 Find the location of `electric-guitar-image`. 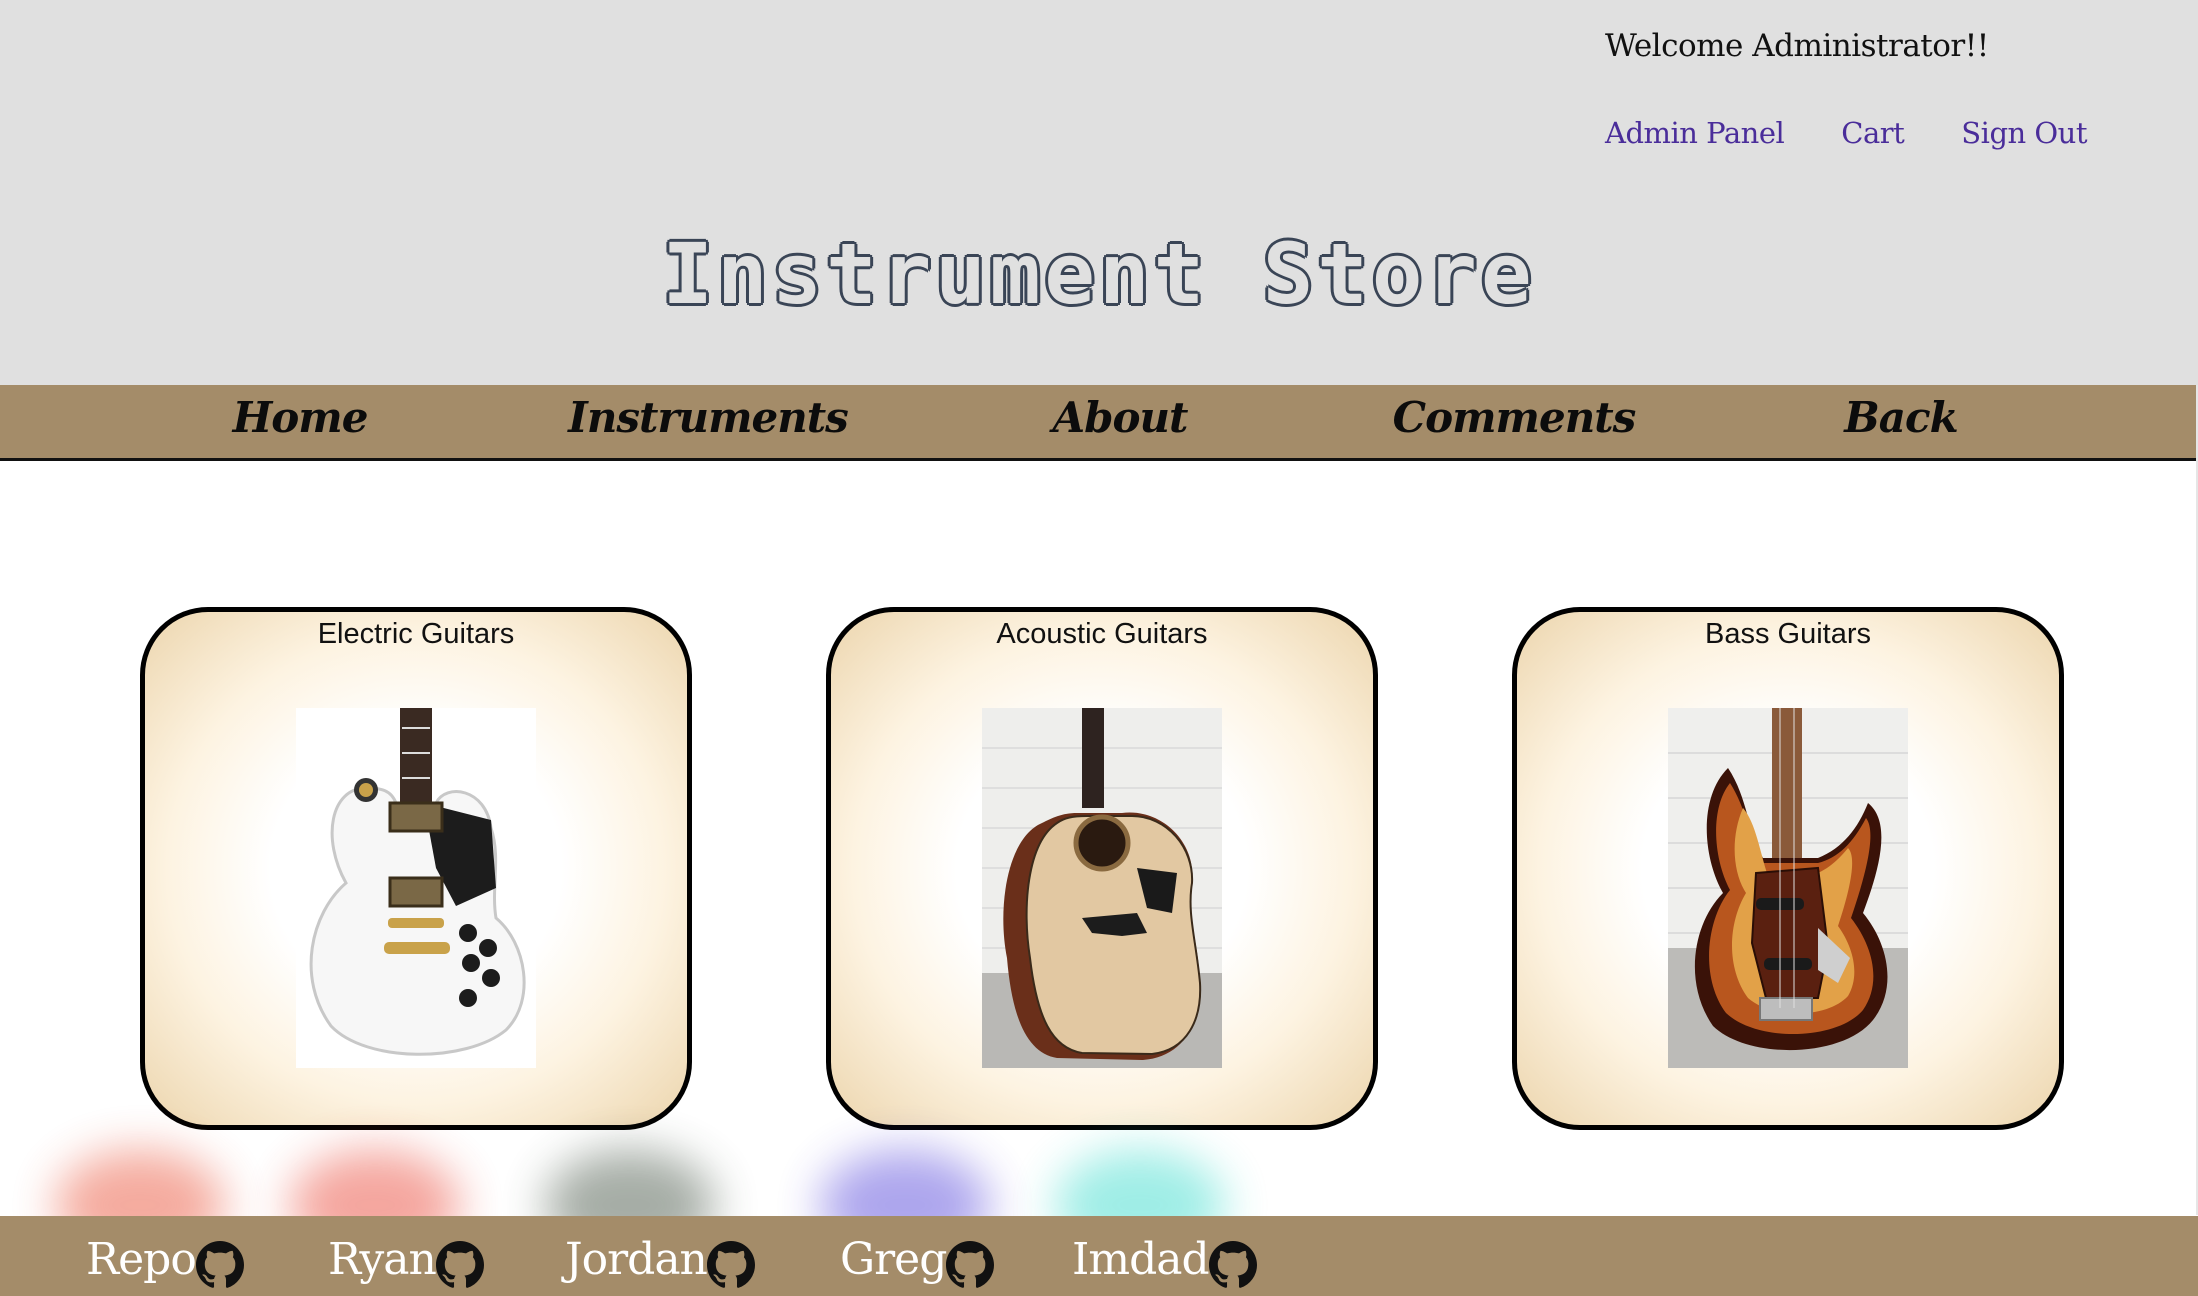

electric-guitar-image is located at coordinates (416, 888).